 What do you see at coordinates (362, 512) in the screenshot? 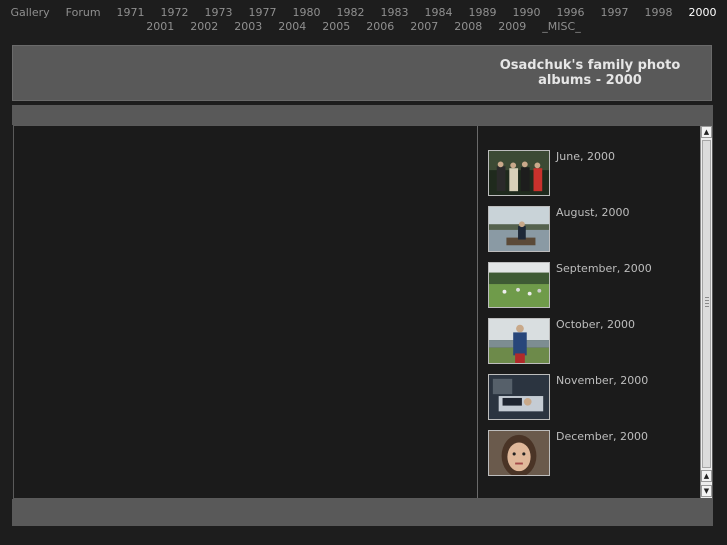
I see `page-footer` at bounding box center [362, 512].